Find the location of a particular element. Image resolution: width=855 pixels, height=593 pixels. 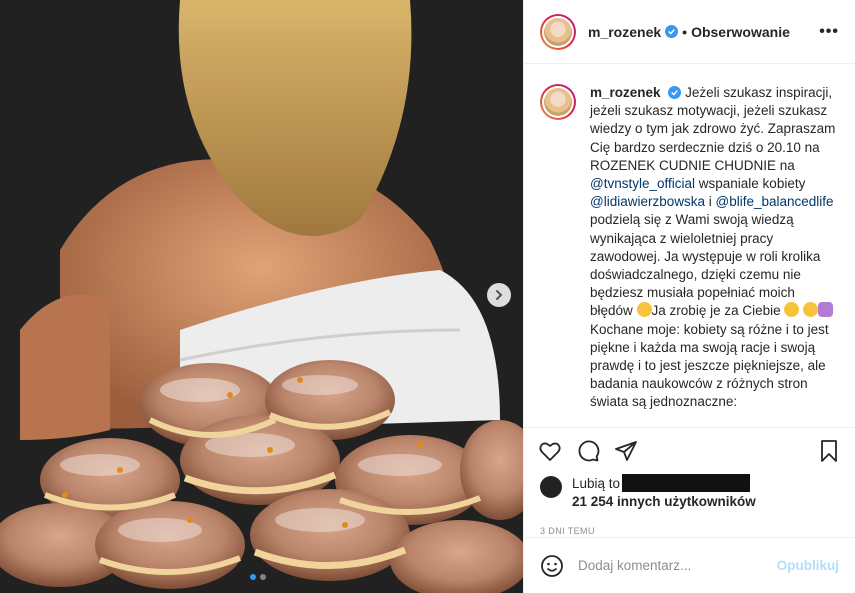

caption-text-part: wspaniale kobiety is located at coordinates (750, 184).